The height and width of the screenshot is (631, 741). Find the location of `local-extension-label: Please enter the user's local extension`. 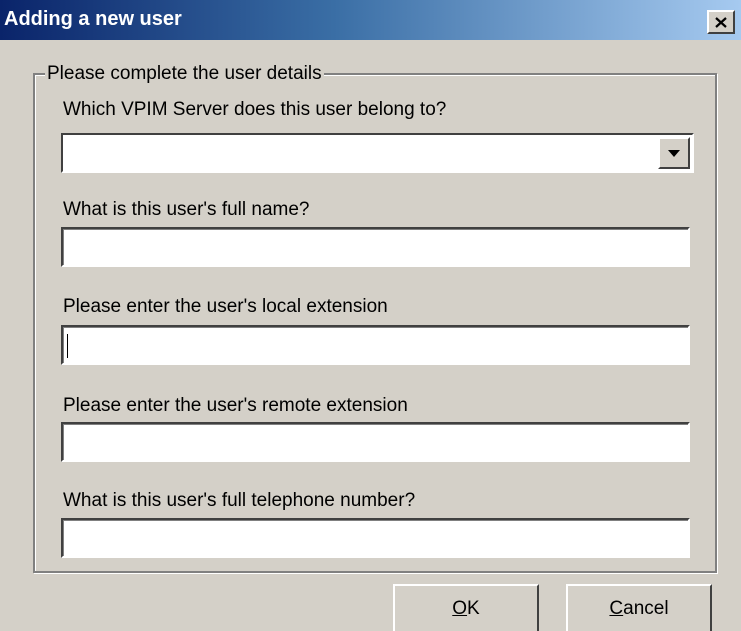

local-extension-label: Please enter the user's local extension is located at coordinates (225, 306).